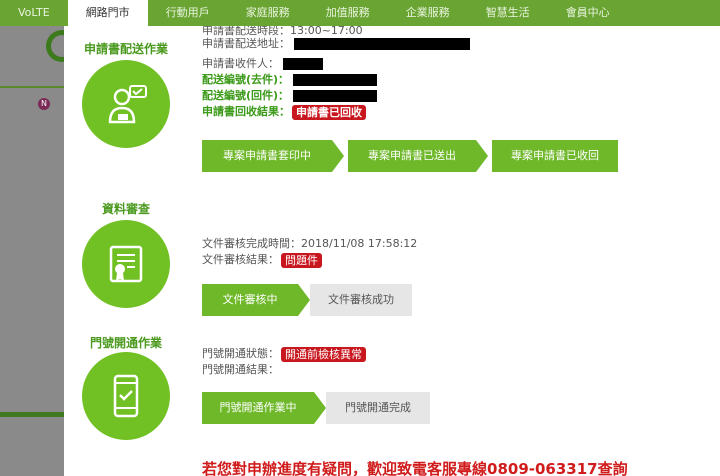 This screenshot has width=720, height=476. I want to click on top-nav: VoLTE 網路門市 行動用戶 家庭服務 加值服務 企業服務 智慧生活 會員中心, so click(360, 13).